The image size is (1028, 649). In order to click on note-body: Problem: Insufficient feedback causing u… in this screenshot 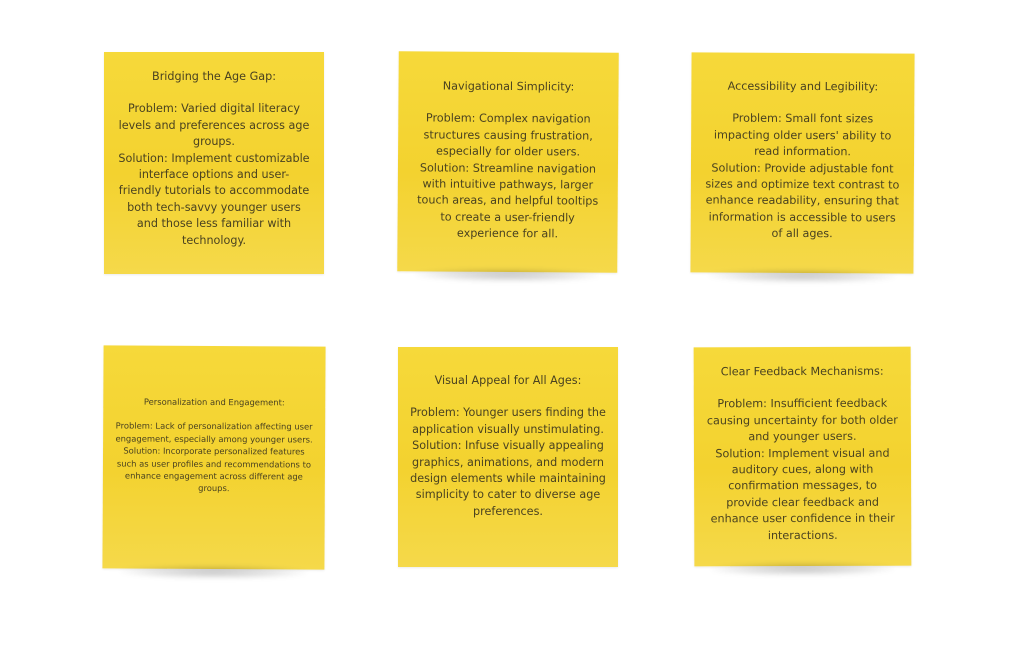, I will do `click(803, 470)`.